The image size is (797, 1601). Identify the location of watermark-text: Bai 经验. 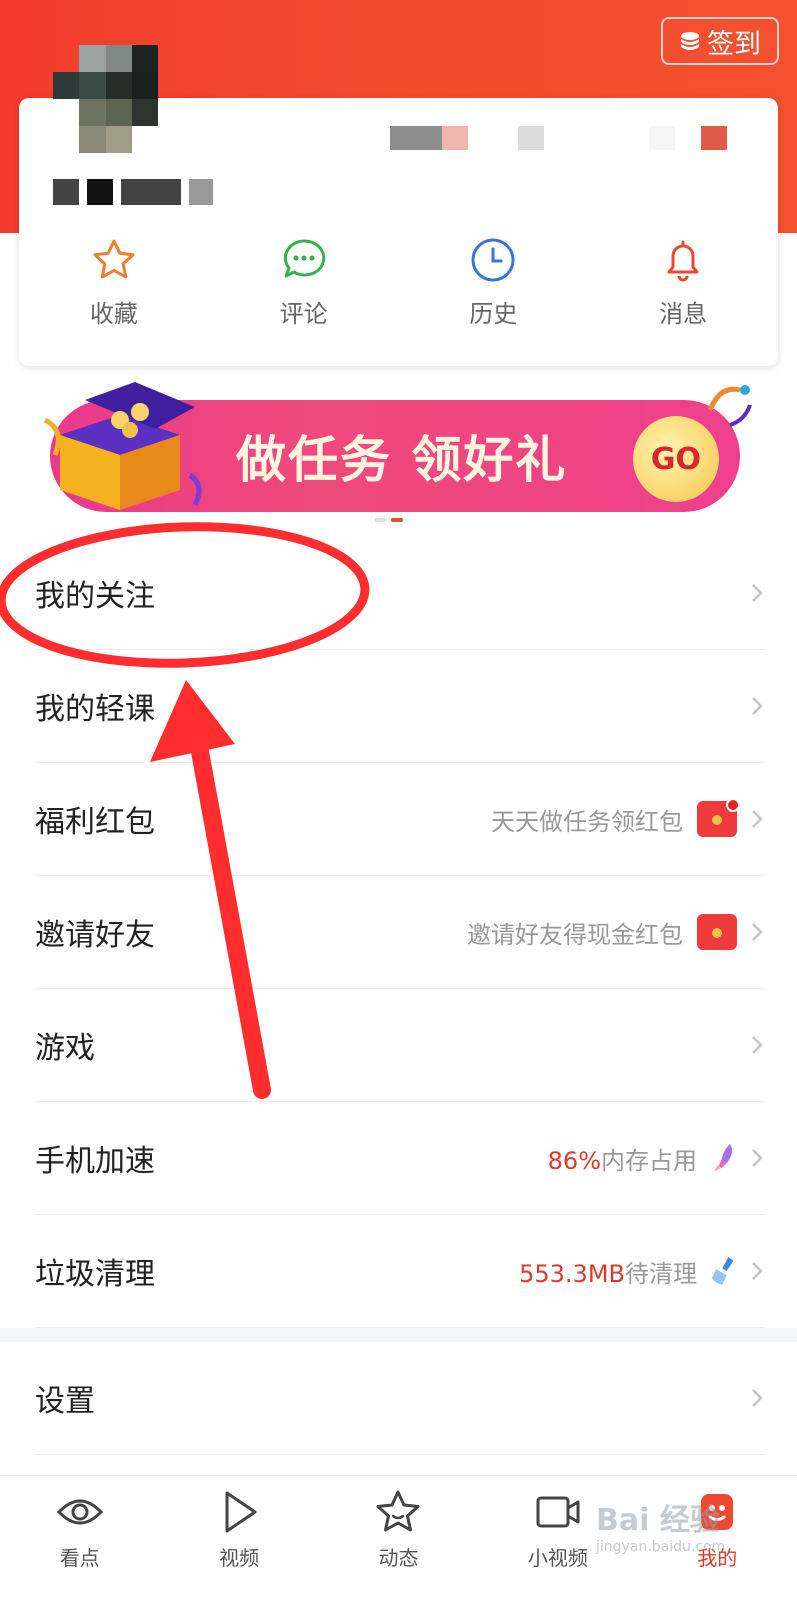
(658, 1520).